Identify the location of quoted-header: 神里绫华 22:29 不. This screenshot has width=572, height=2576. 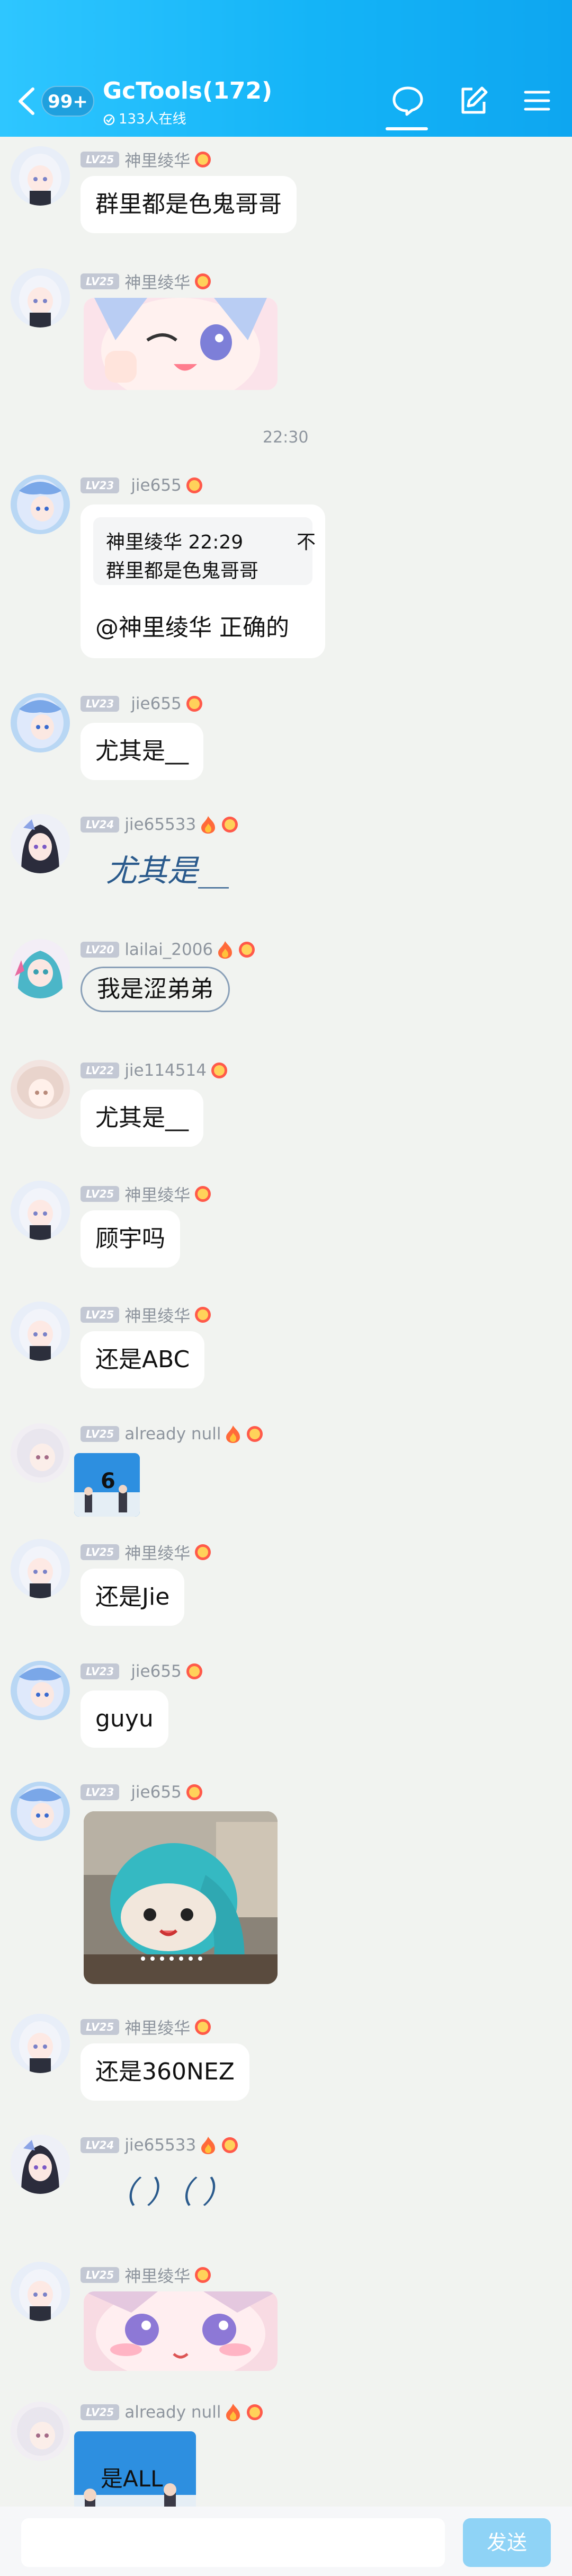
(211, 540).